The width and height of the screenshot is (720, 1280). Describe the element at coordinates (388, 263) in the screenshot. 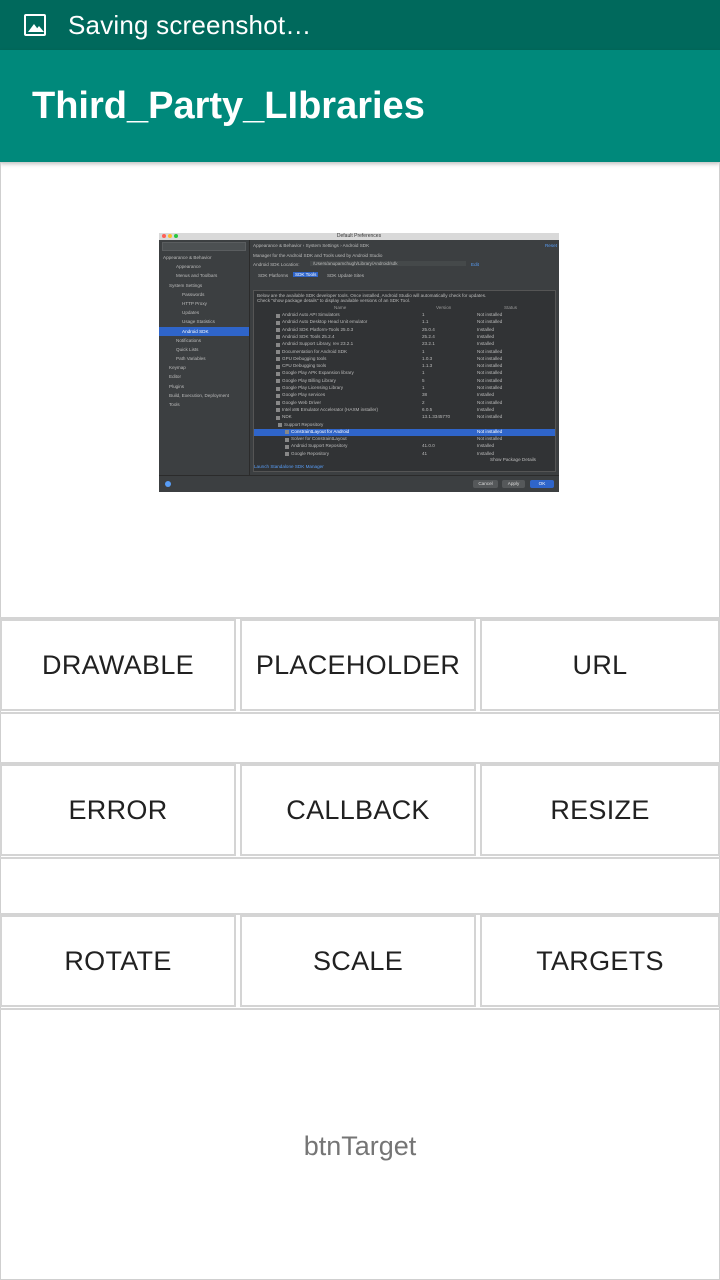

I see `preview-sdk-location-value: /Users/anupamchugh/Library/Android/sdk` at that location.